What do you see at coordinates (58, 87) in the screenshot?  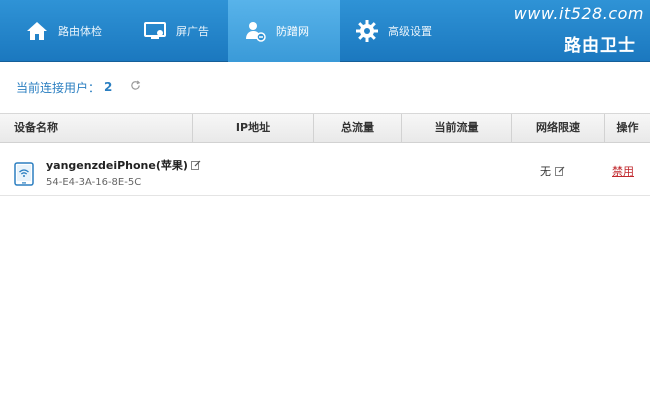 I see `connected-users-label: 当前连接用户：` at bounding box center [58, 87].